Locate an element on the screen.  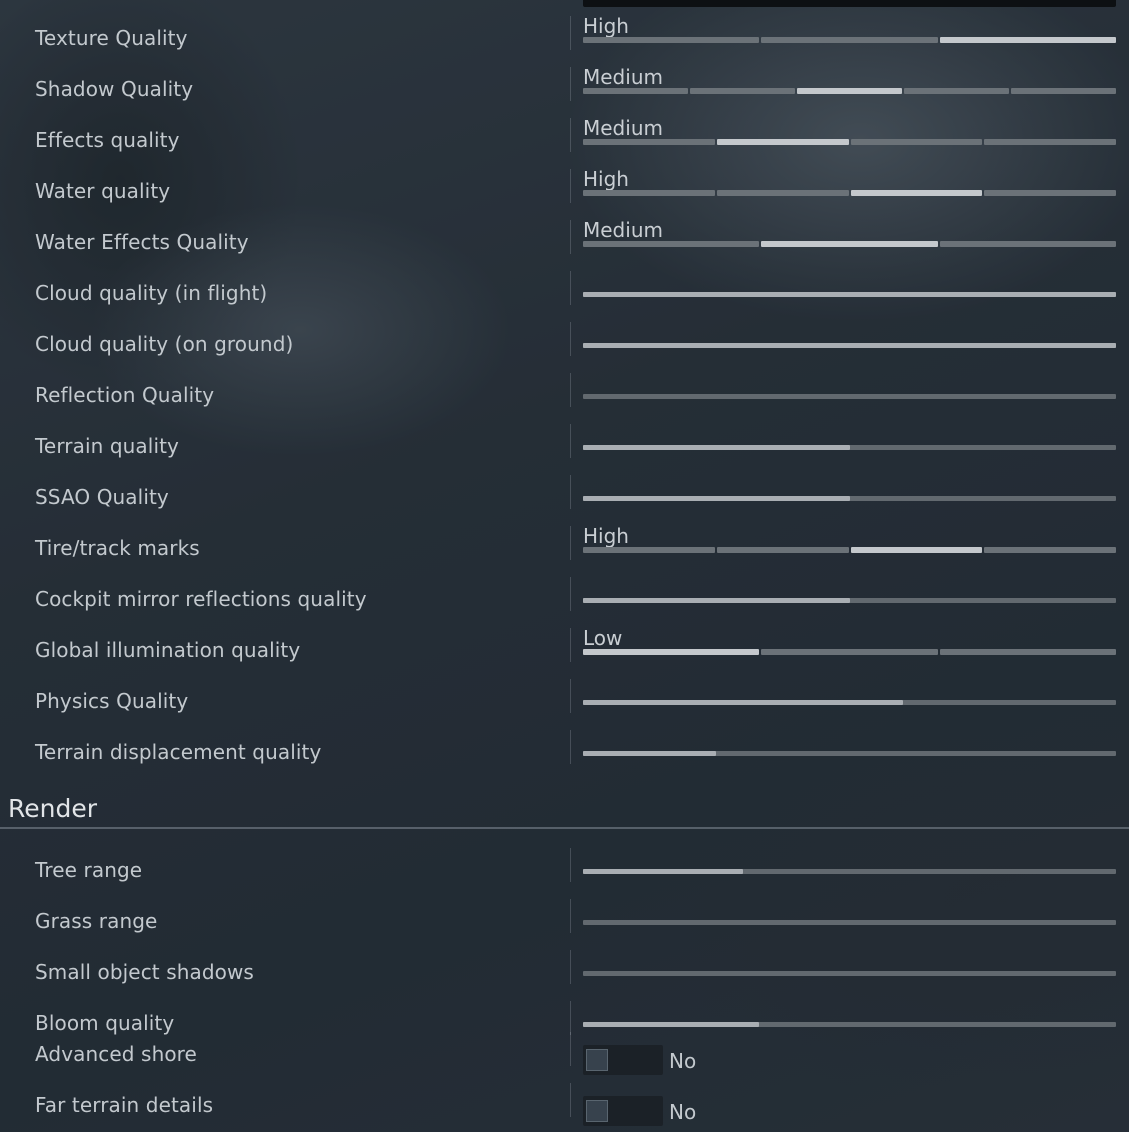
setting-row-far-terrain-details: Far terrain details No is located at coordinates (564, 1102).